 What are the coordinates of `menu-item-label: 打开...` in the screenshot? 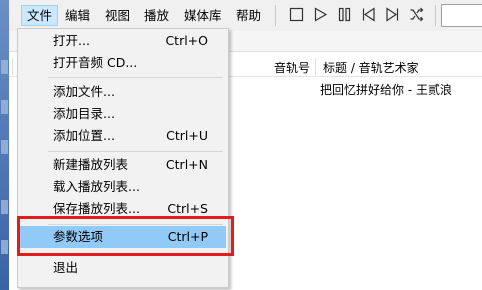 It's located at (71, 40).